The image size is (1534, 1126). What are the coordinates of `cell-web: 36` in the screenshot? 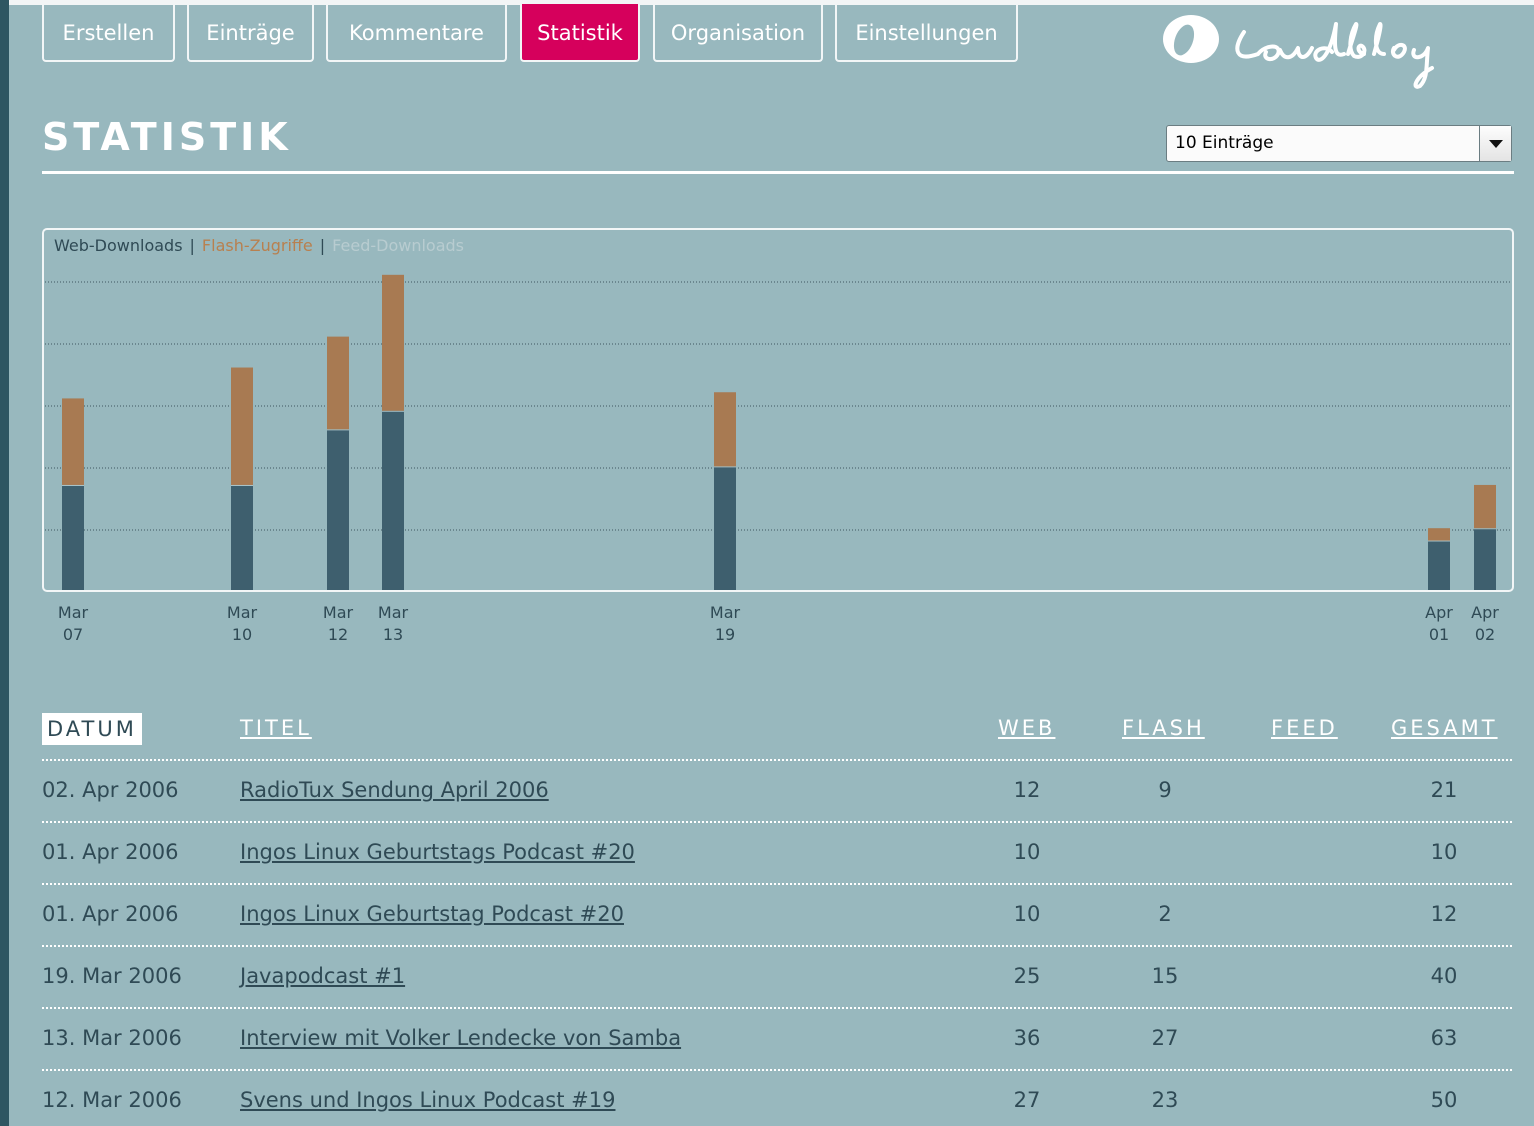 It's located at (1027, 1038).